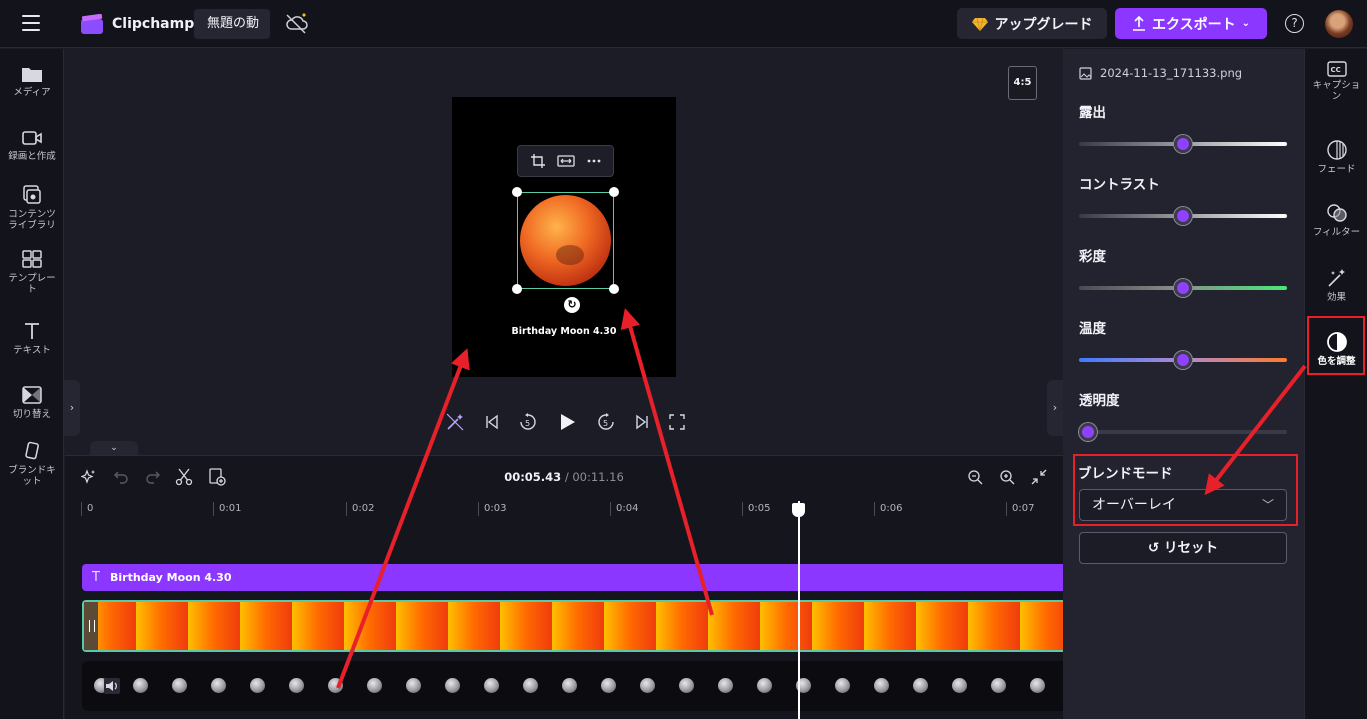 The image size is (1367, 719). What do you see at coordinates (567, 422) in the screenshot?
I see `play-icon` at bounding box center [567, 422].